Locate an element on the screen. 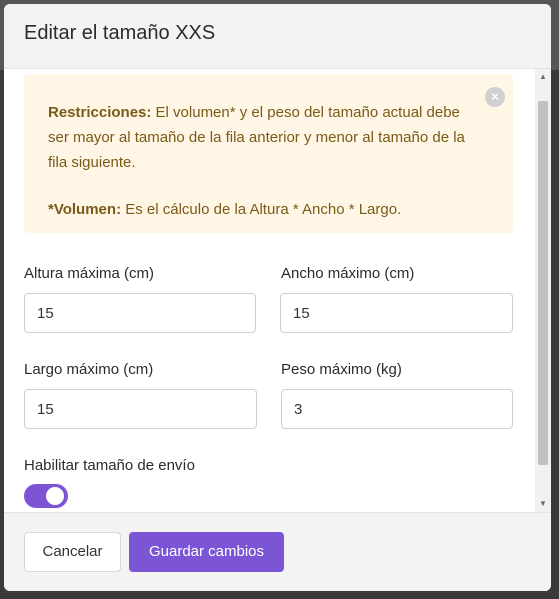 The height and width of the screenshot is (599, 559). enable-size-toggle is located at coordinates (46, 496).